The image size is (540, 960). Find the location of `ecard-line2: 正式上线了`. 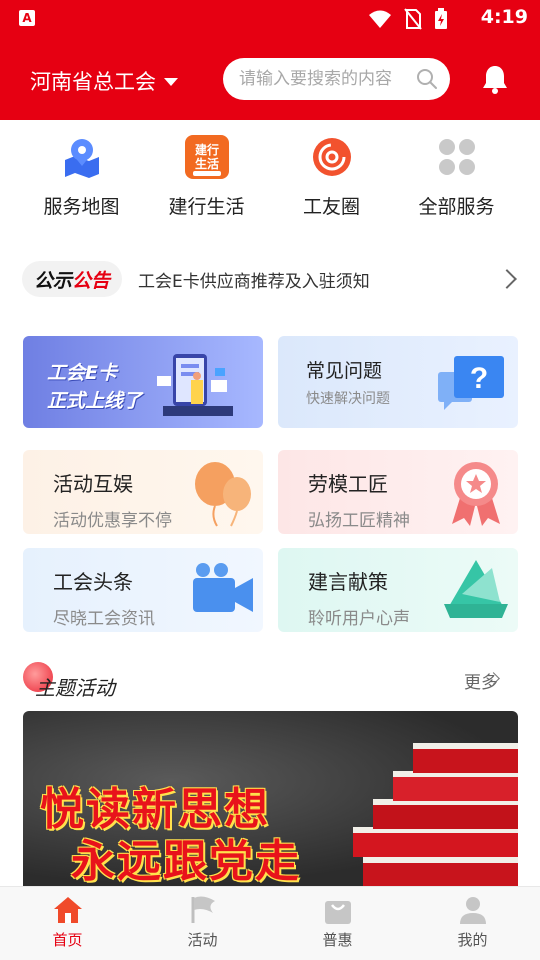

ecard-line2: 正式上线了 is located at coordinates (95, 401).